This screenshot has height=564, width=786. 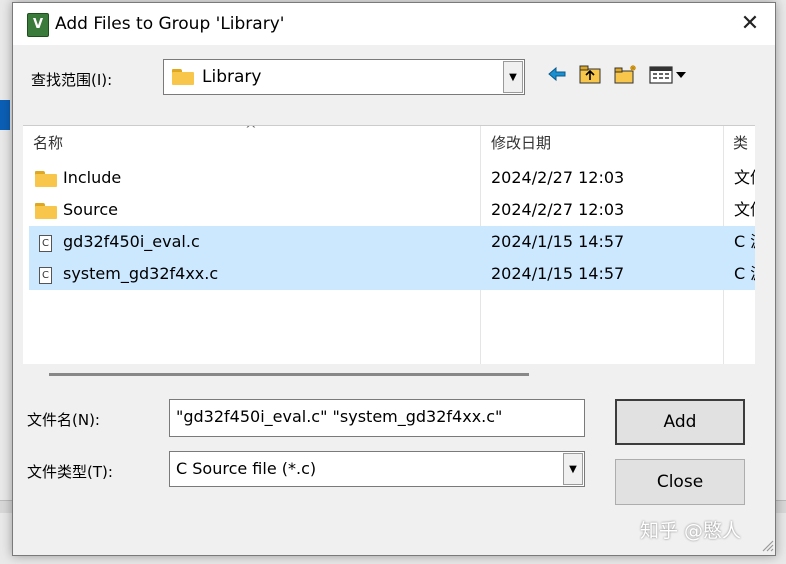 I want to click on watermark: 知乎 @愍人, so click(x=691, y=531).